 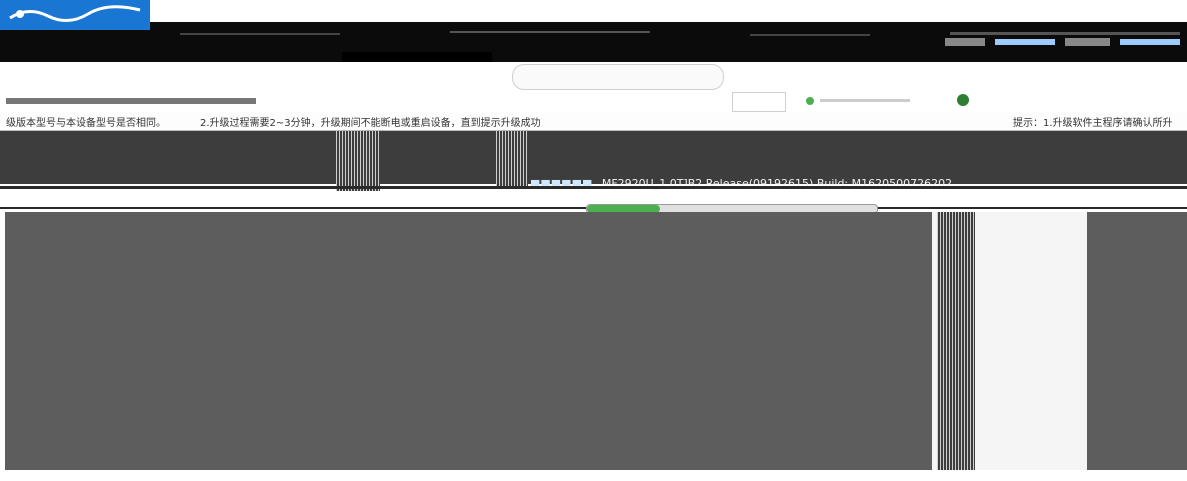 What do you see at coordinates (759, 102) in the screenshot?
I see `refresh-button` at bounding box center [759, 102].